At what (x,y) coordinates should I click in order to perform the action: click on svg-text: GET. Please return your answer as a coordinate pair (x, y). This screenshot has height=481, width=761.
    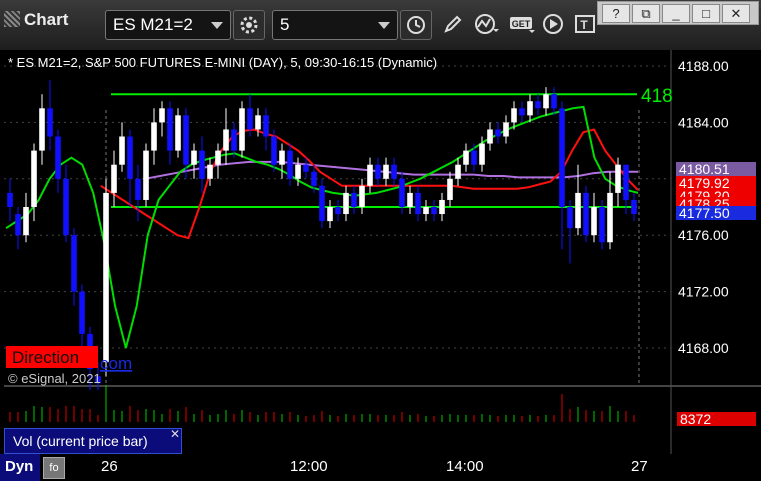
    Looking at the image, I should click on (521, 24).